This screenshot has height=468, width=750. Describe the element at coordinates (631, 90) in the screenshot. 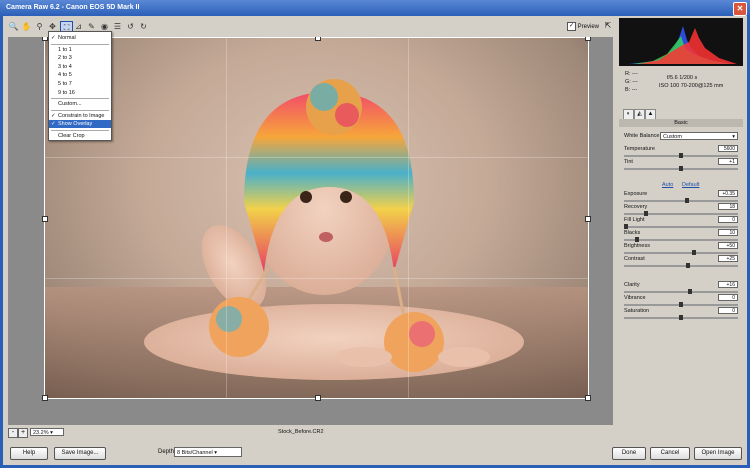

I see `readout-b: B: ---` at that location.